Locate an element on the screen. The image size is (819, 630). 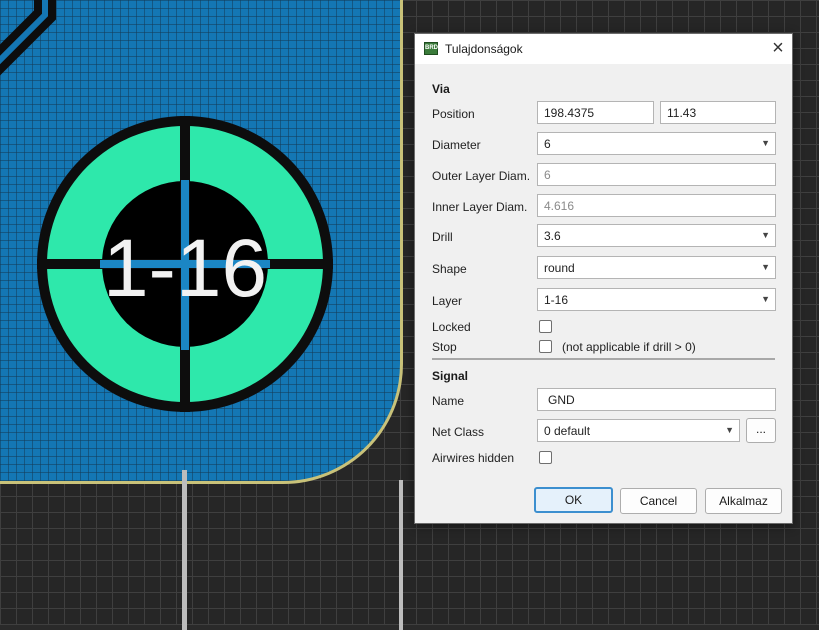
net-class-label: Net Class is located at coordinates (458, 432).